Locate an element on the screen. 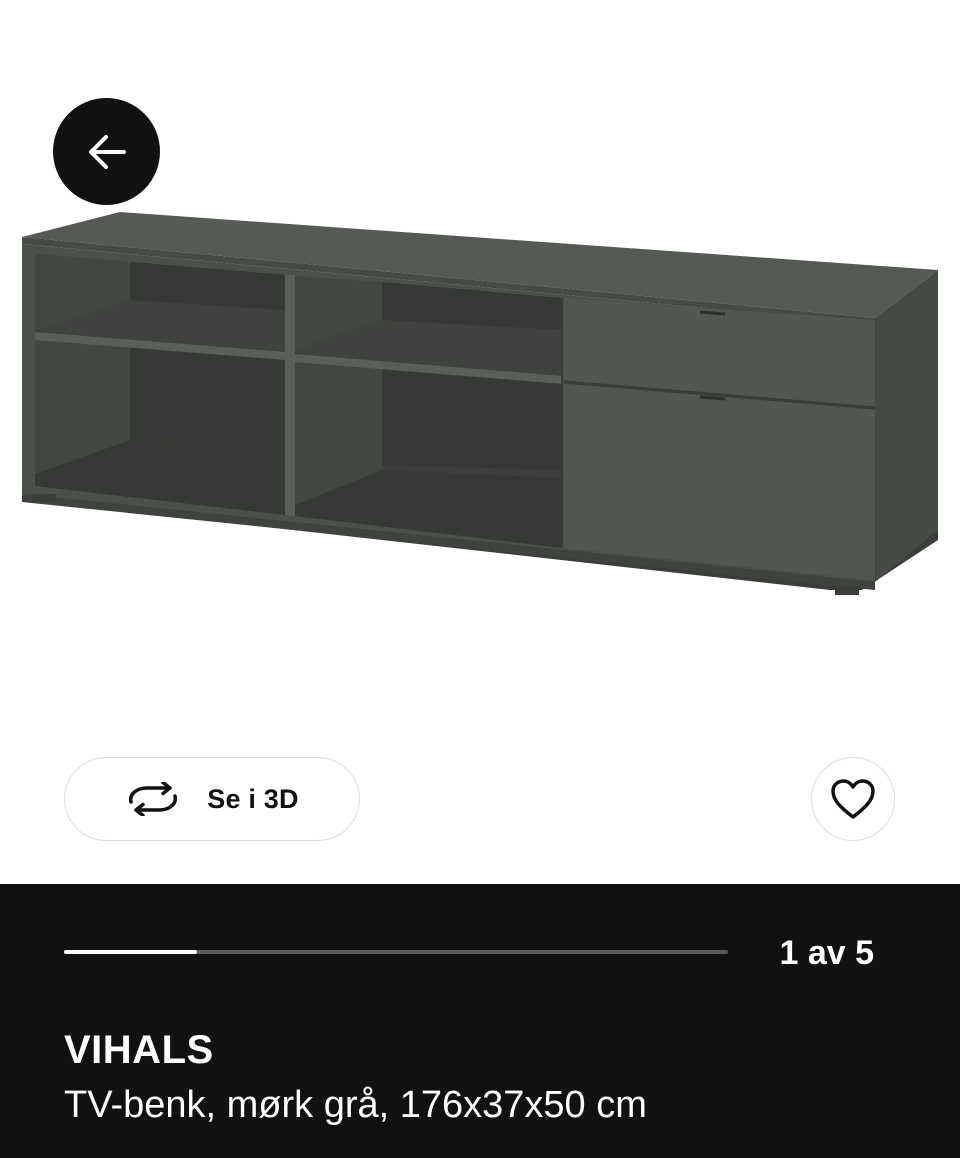 This screenshot has width=960, height=1158. arrow-left-icon is located at coordinates (107, 151).